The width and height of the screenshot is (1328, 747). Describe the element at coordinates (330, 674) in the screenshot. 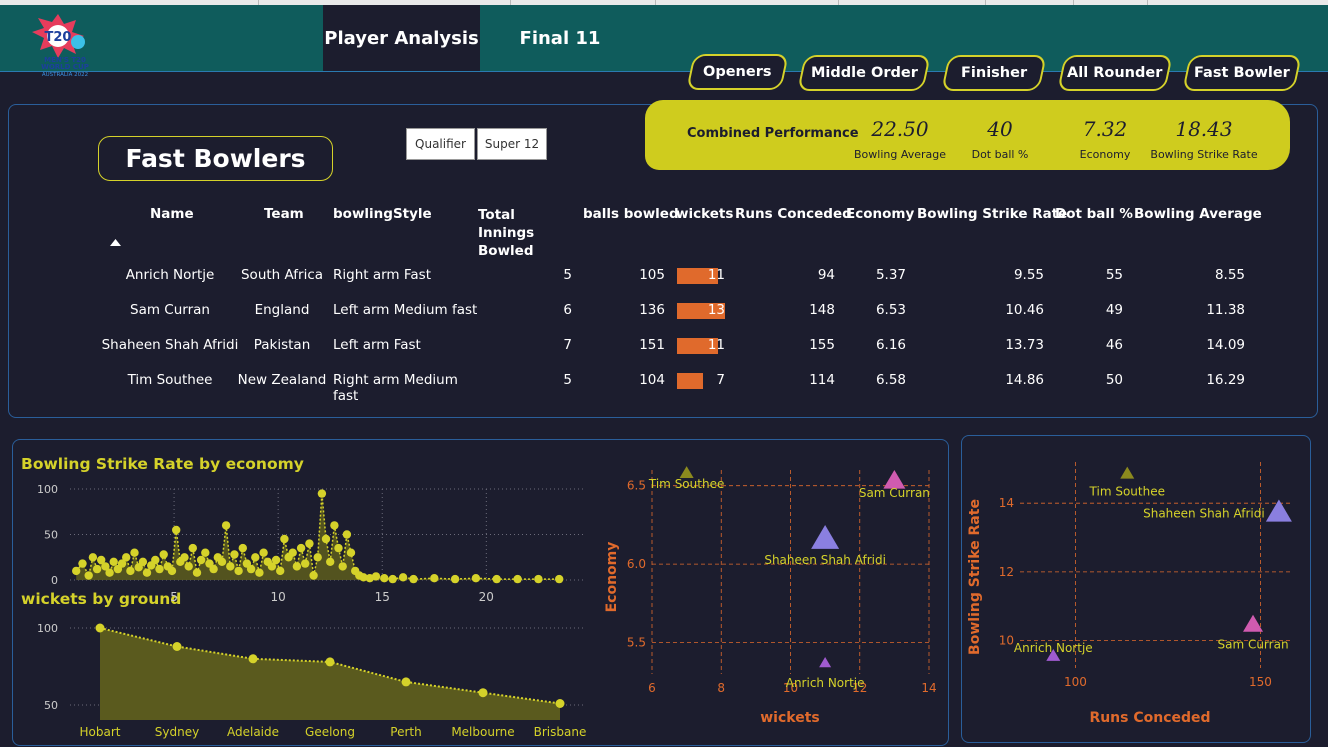

I see `chart2-area` at that location.